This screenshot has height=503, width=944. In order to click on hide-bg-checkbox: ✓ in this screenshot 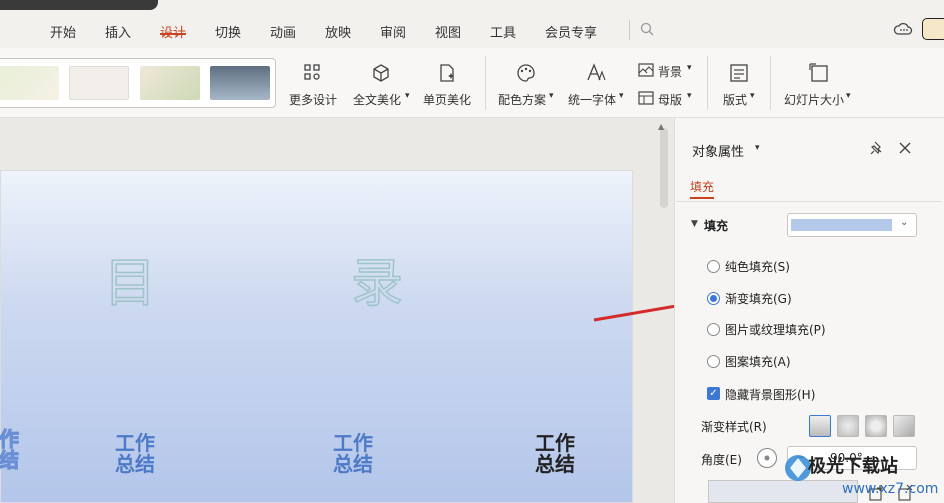, I will do `click(713, 393)`.